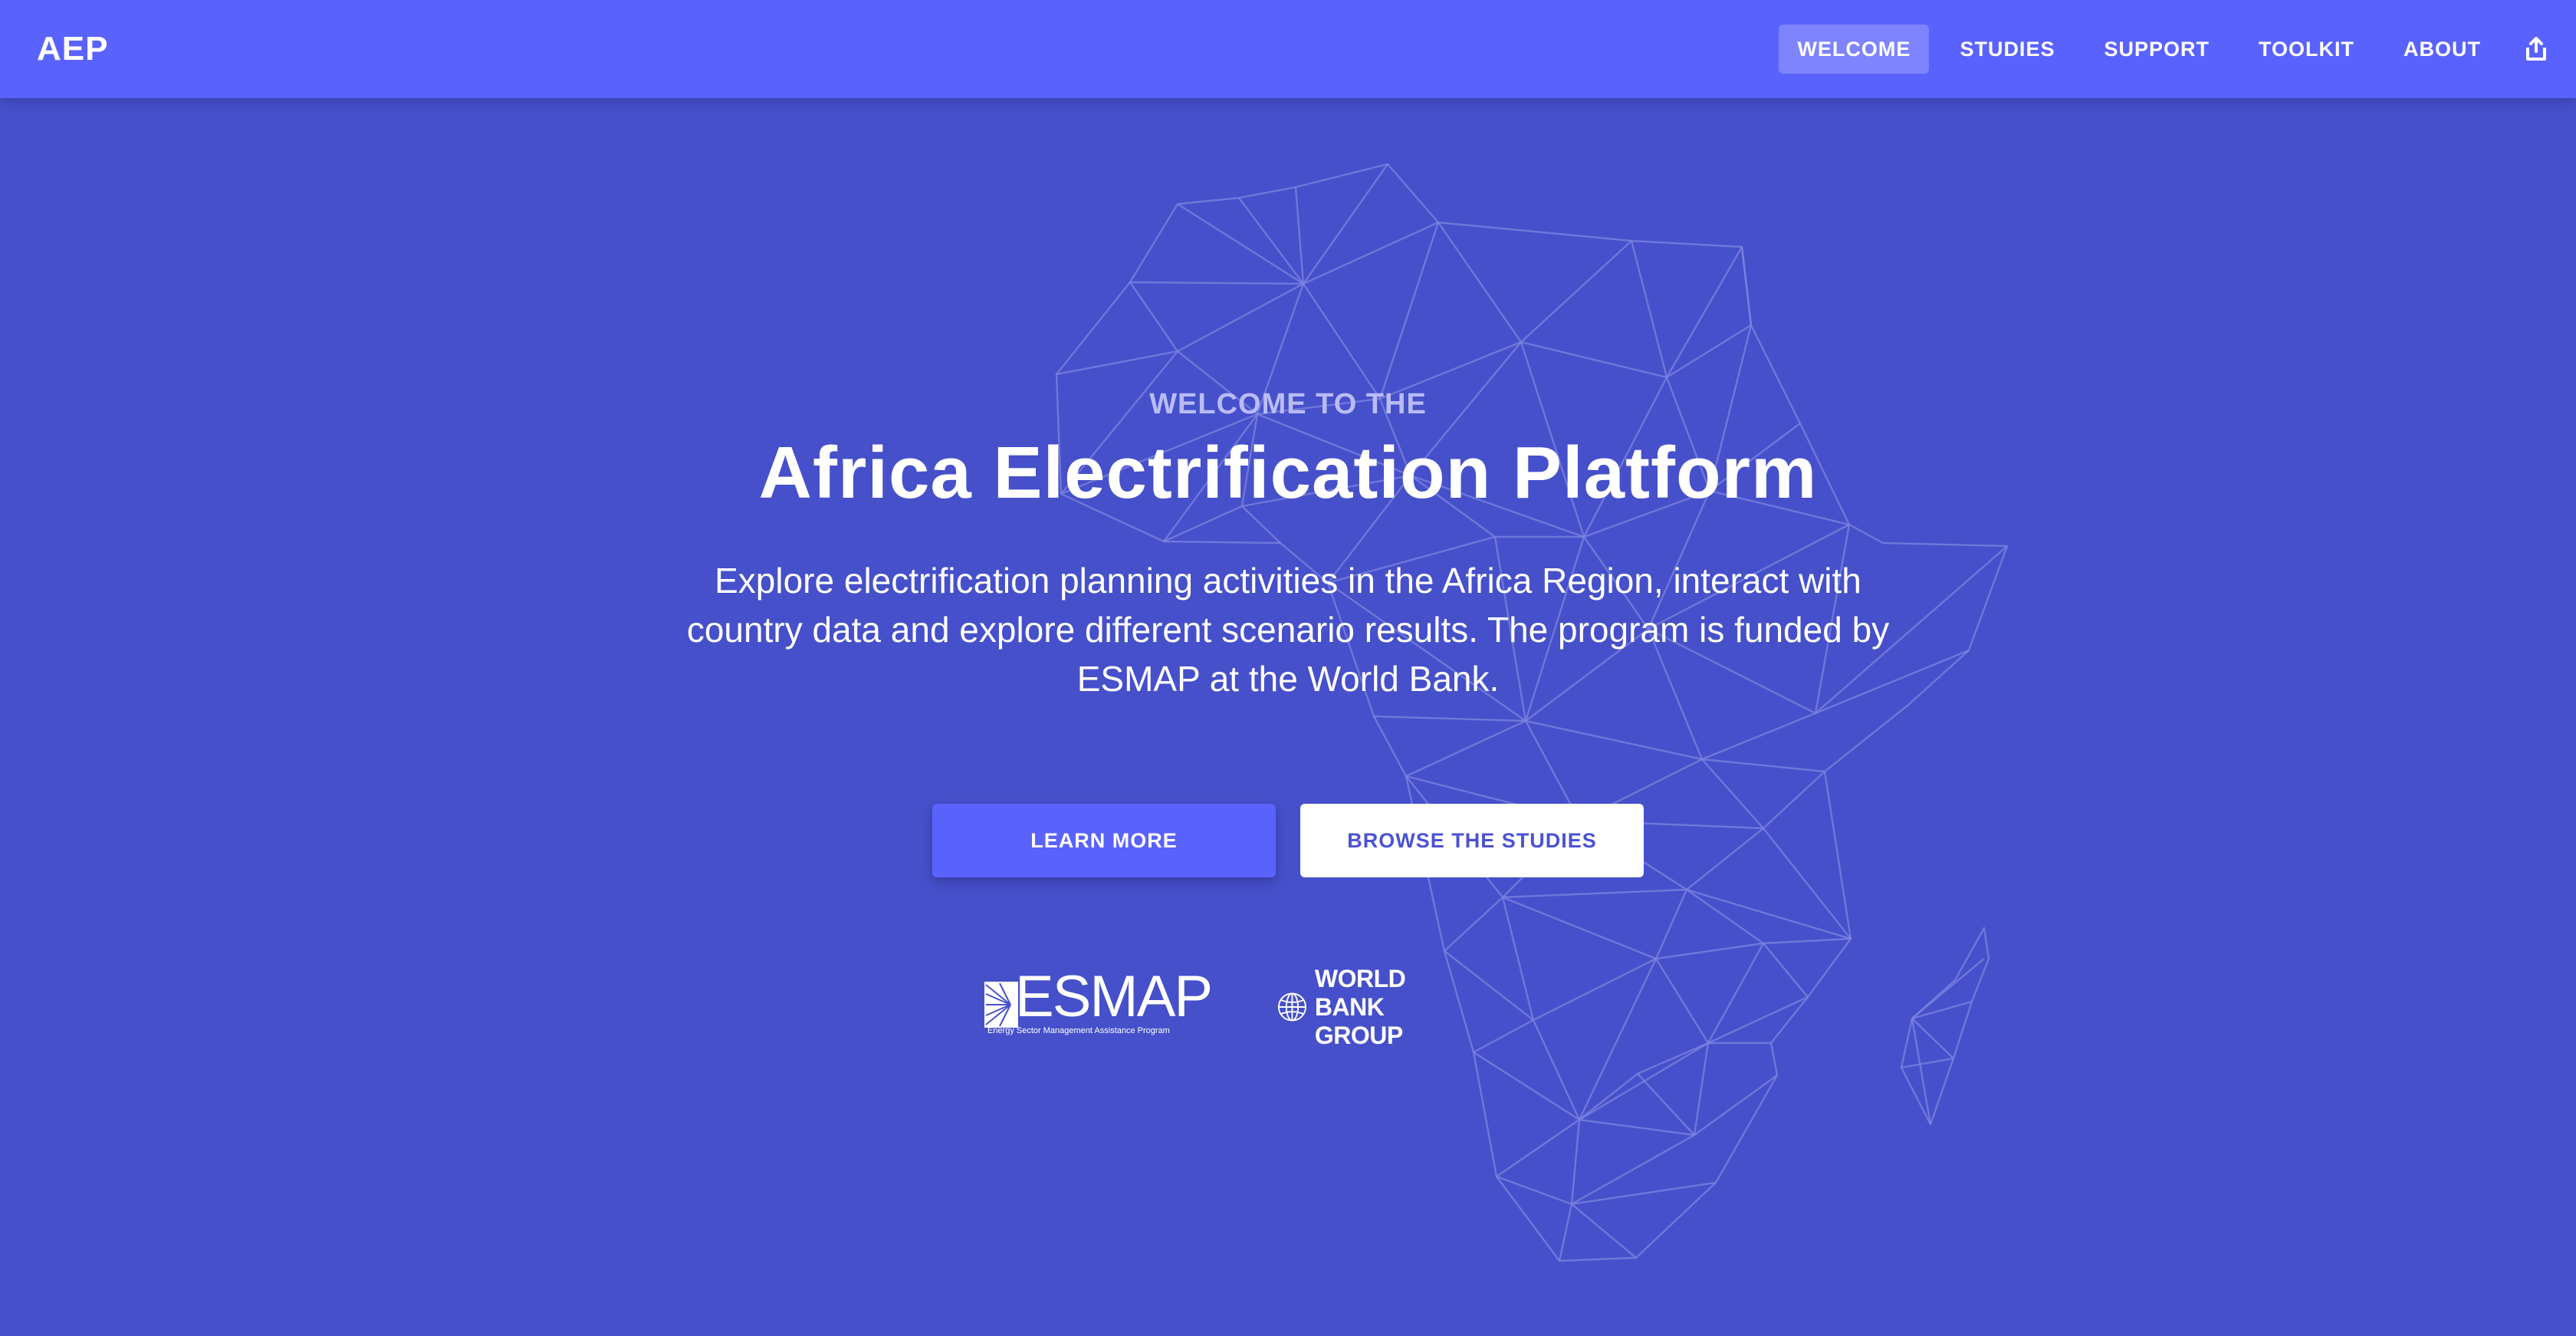 The image size is (2576, 1336). Describe the element at coordinates (1855, 49) in the screenshot. I see `nav-welcome: WELCOME` at that location.